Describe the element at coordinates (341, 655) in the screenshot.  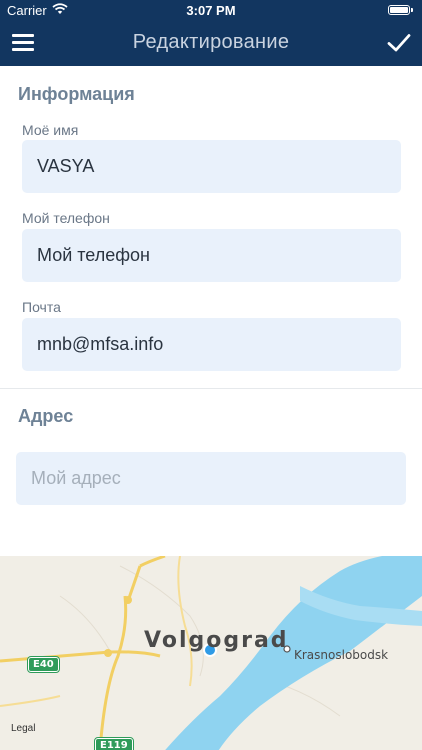
I see `map-town-label: Krasnoslobodsk` at that location.